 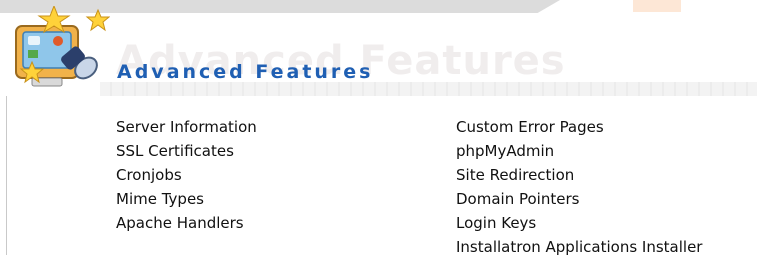 I want to click on apache-handlers-link: Apache Handlers, so click(x=186, y=225).